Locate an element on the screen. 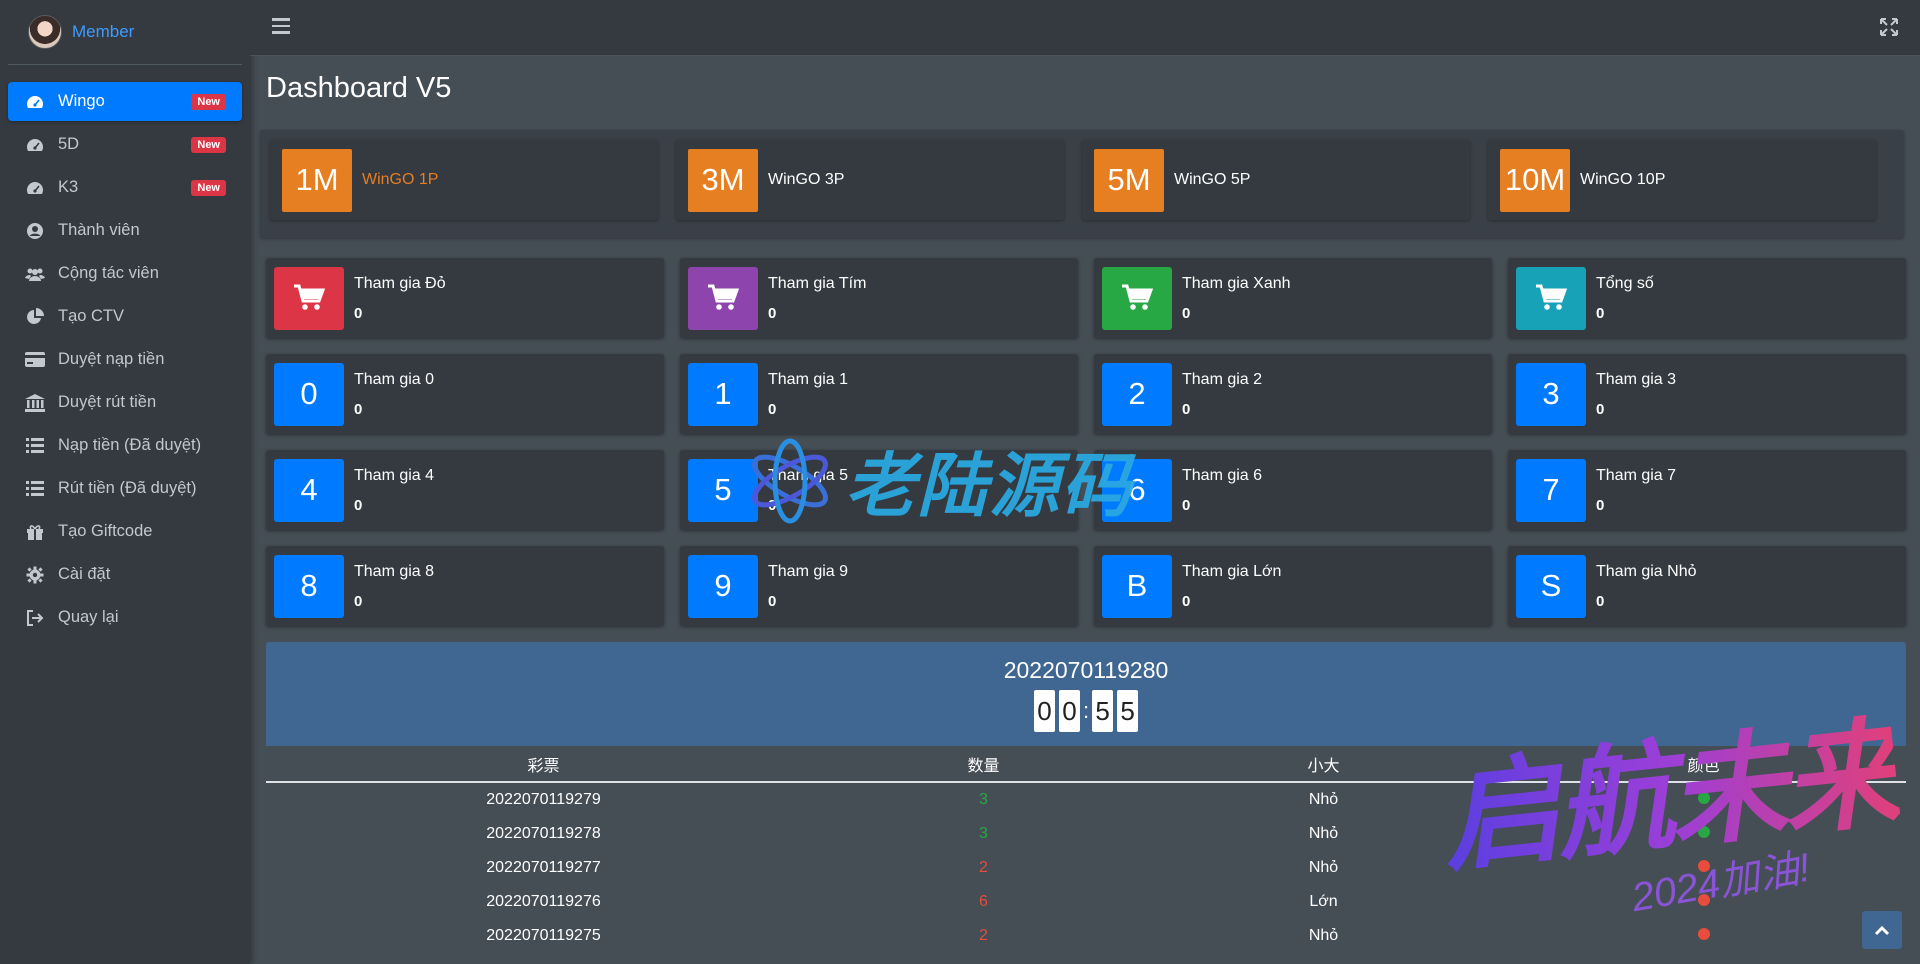 This screenshot has height=964, width=1920. sidebar-item-label: Duyệt rút tiền is located at coordinates (107, 402).